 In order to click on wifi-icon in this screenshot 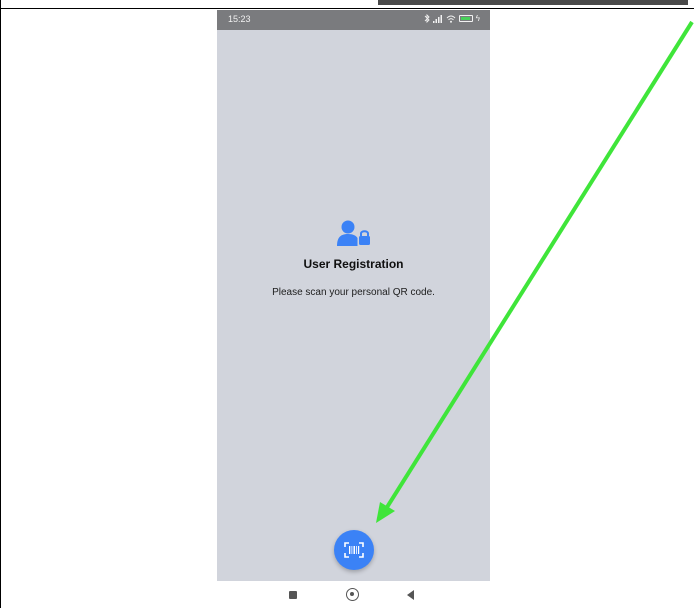, I will do `click(451, 19)`.